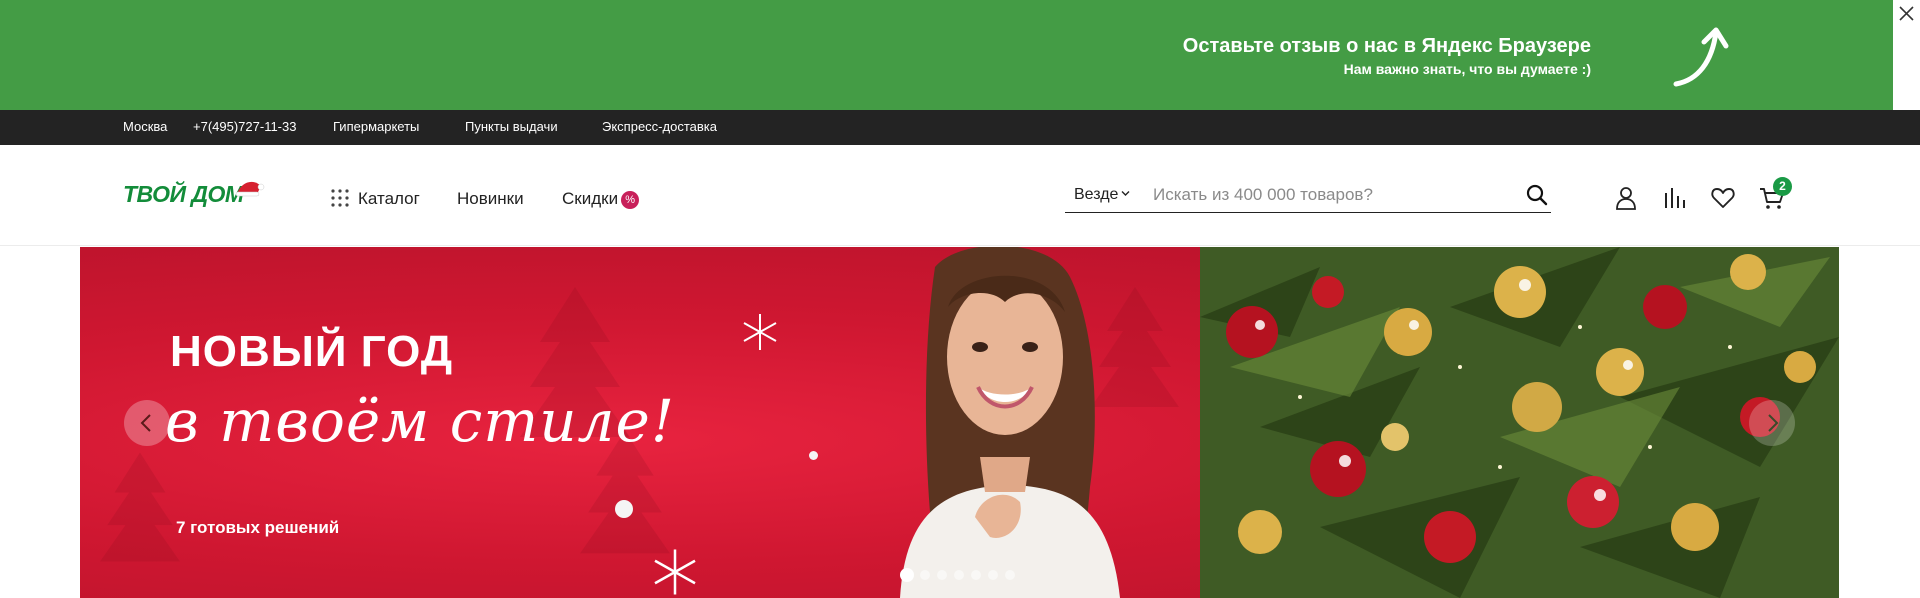 The image size is (1920, 598). I want to click on banner-title: НОВЫЙ ГОД, so click(312, 351).